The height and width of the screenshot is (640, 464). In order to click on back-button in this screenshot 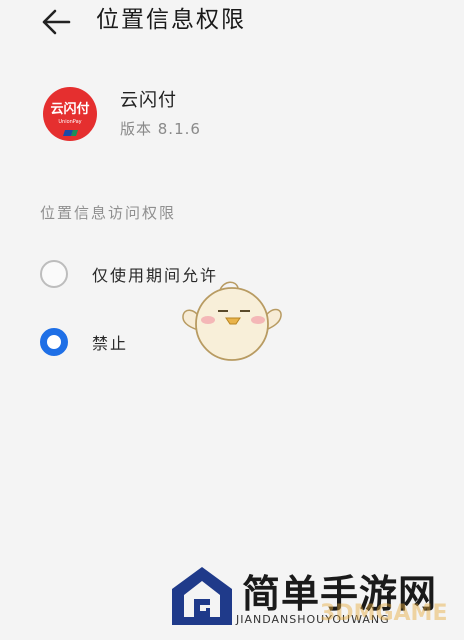, I will do `click(56, 22)`.